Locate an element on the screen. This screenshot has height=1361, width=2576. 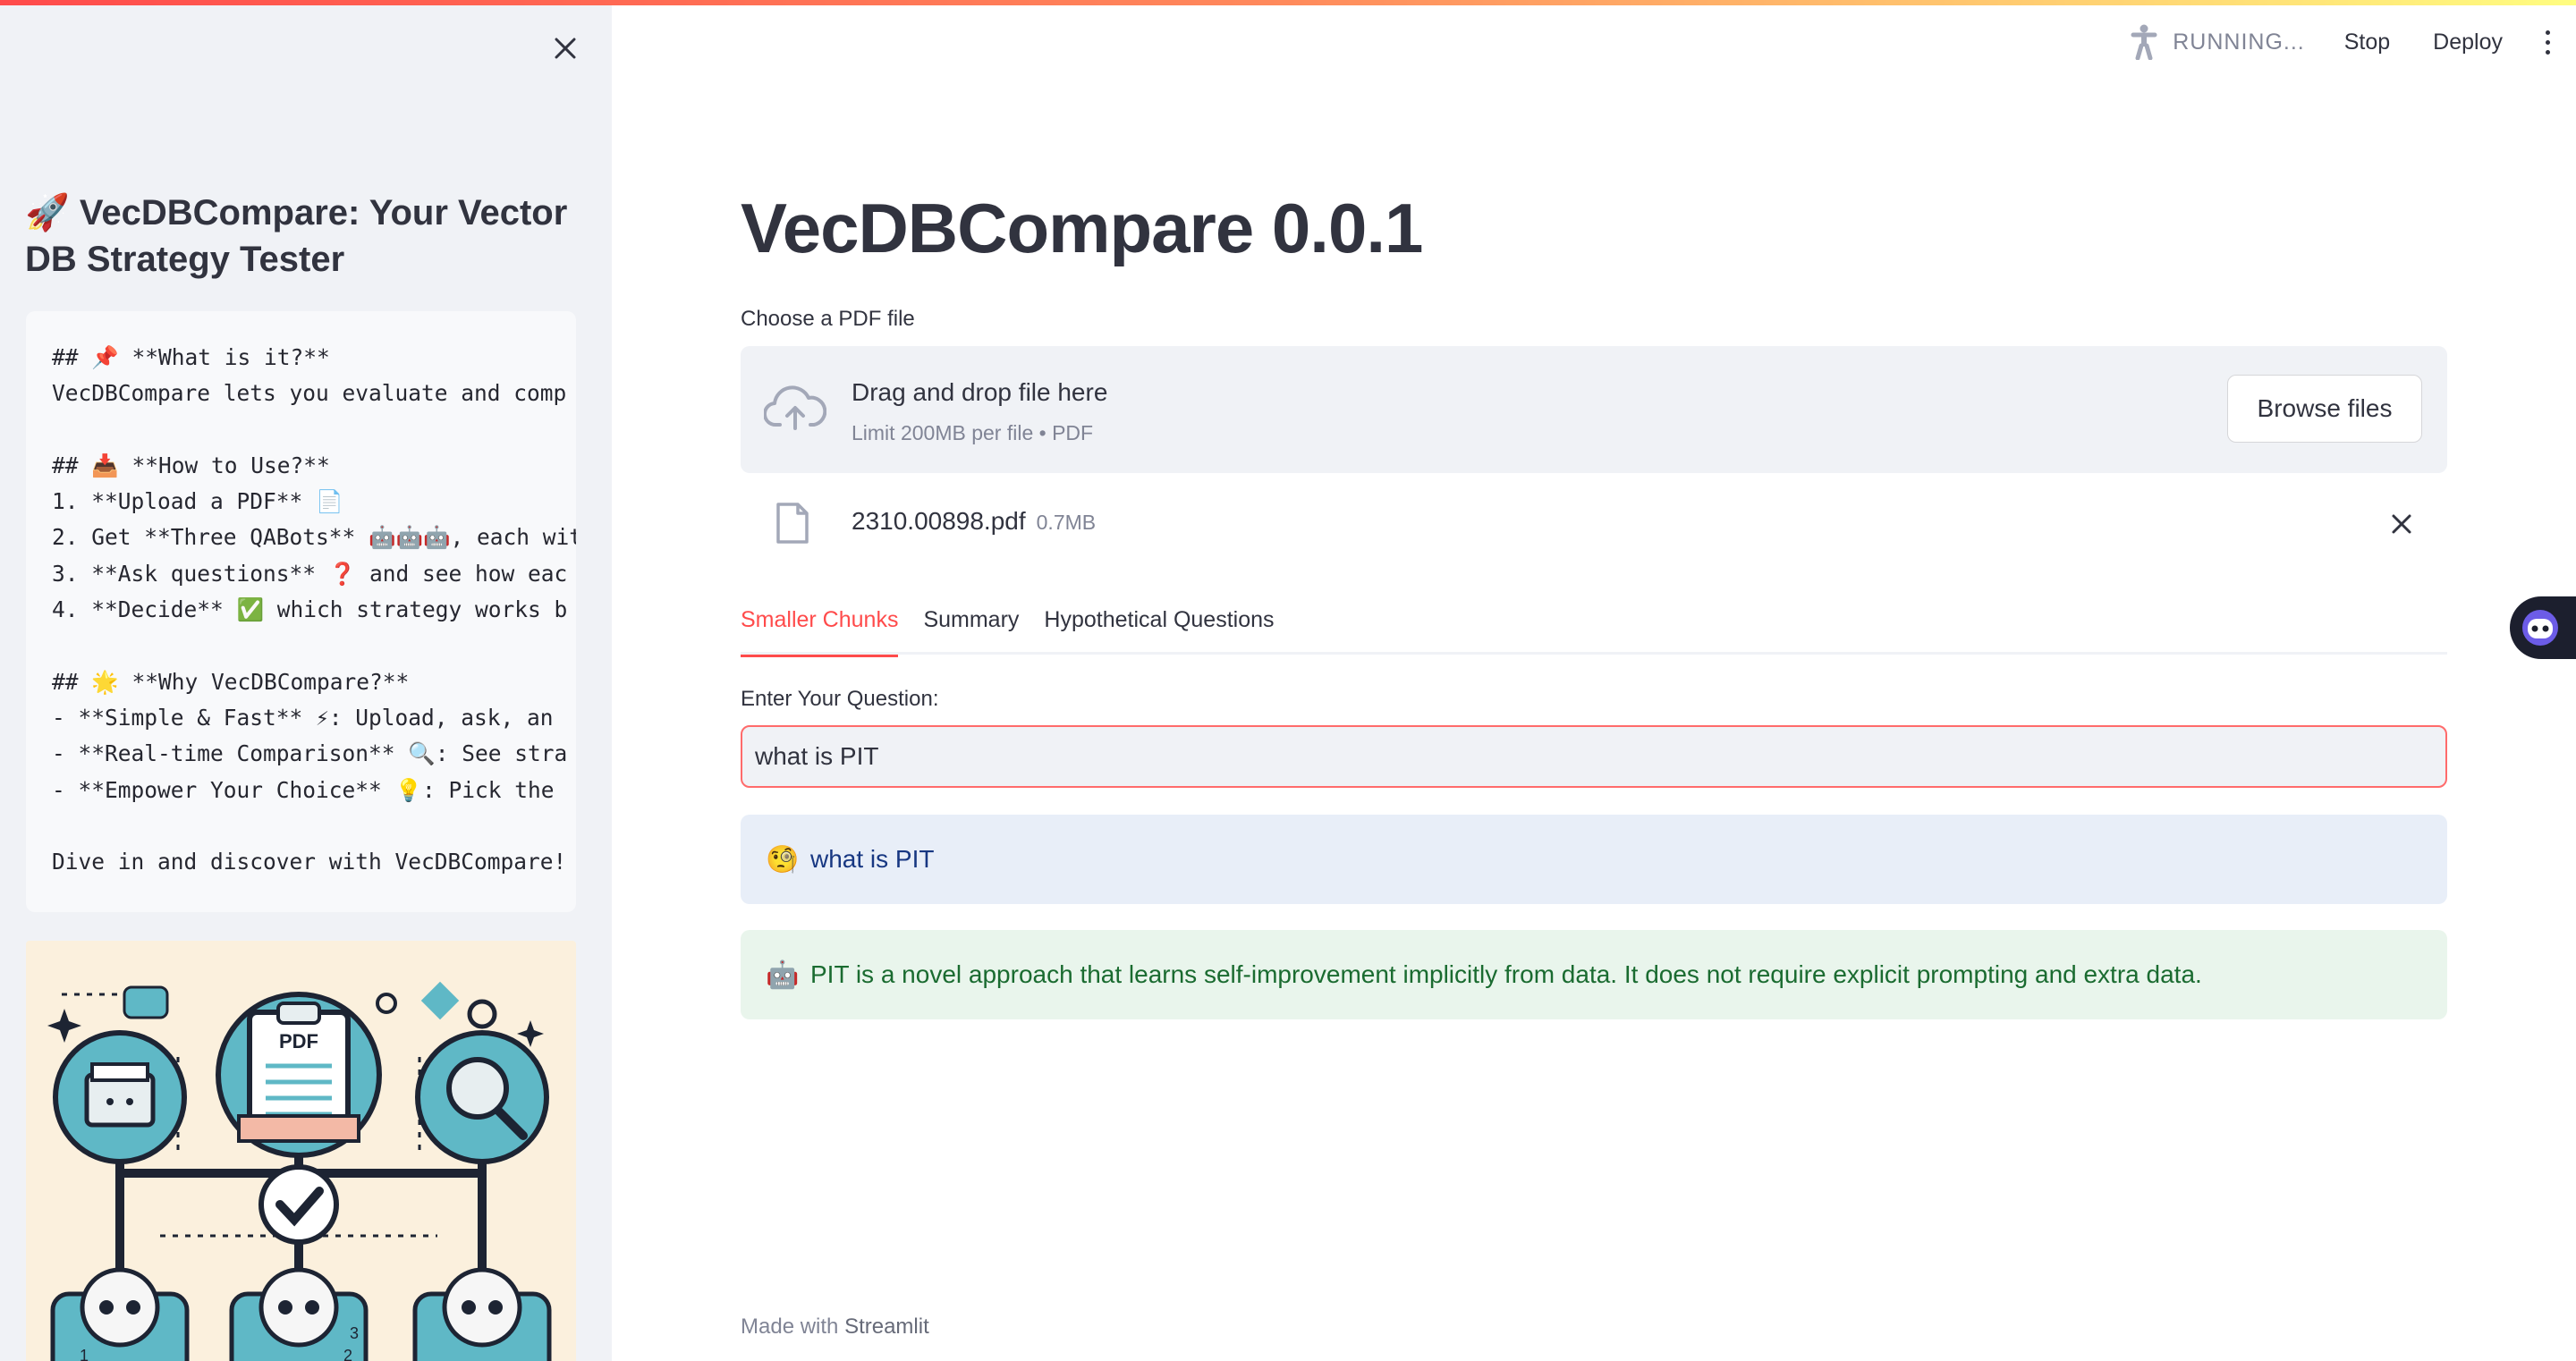
footer-prefix: Made with is located at coordinates (793, 1327).